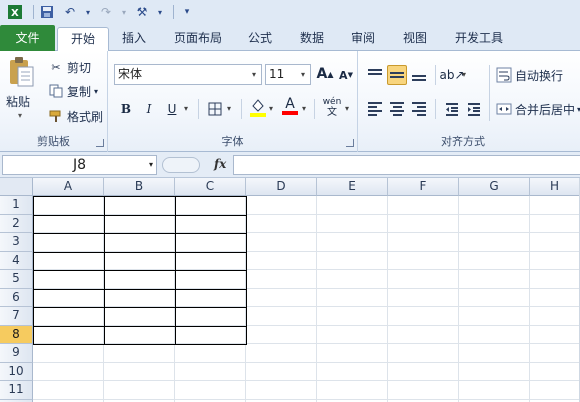  Describe the element at coordinates (16, 260) in the screenshot. I see `row-header-4: 4` at that location.